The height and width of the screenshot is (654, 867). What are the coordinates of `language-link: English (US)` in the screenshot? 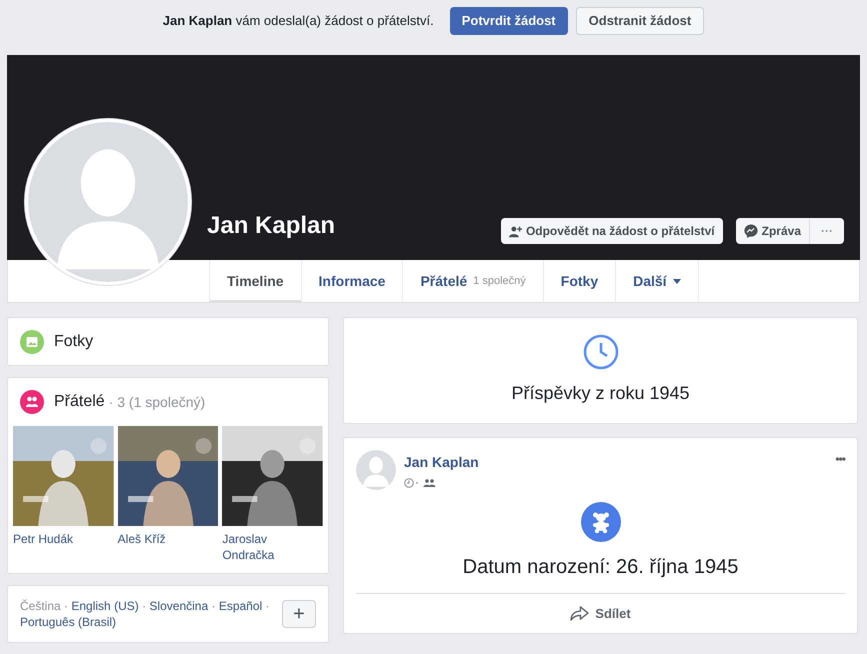 It's located at (105, 606).